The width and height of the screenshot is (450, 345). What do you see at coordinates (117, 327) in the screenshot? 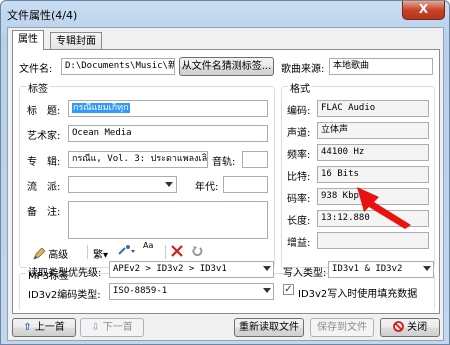
I see `next-label: 下一首` at bounding box center [117, 327].